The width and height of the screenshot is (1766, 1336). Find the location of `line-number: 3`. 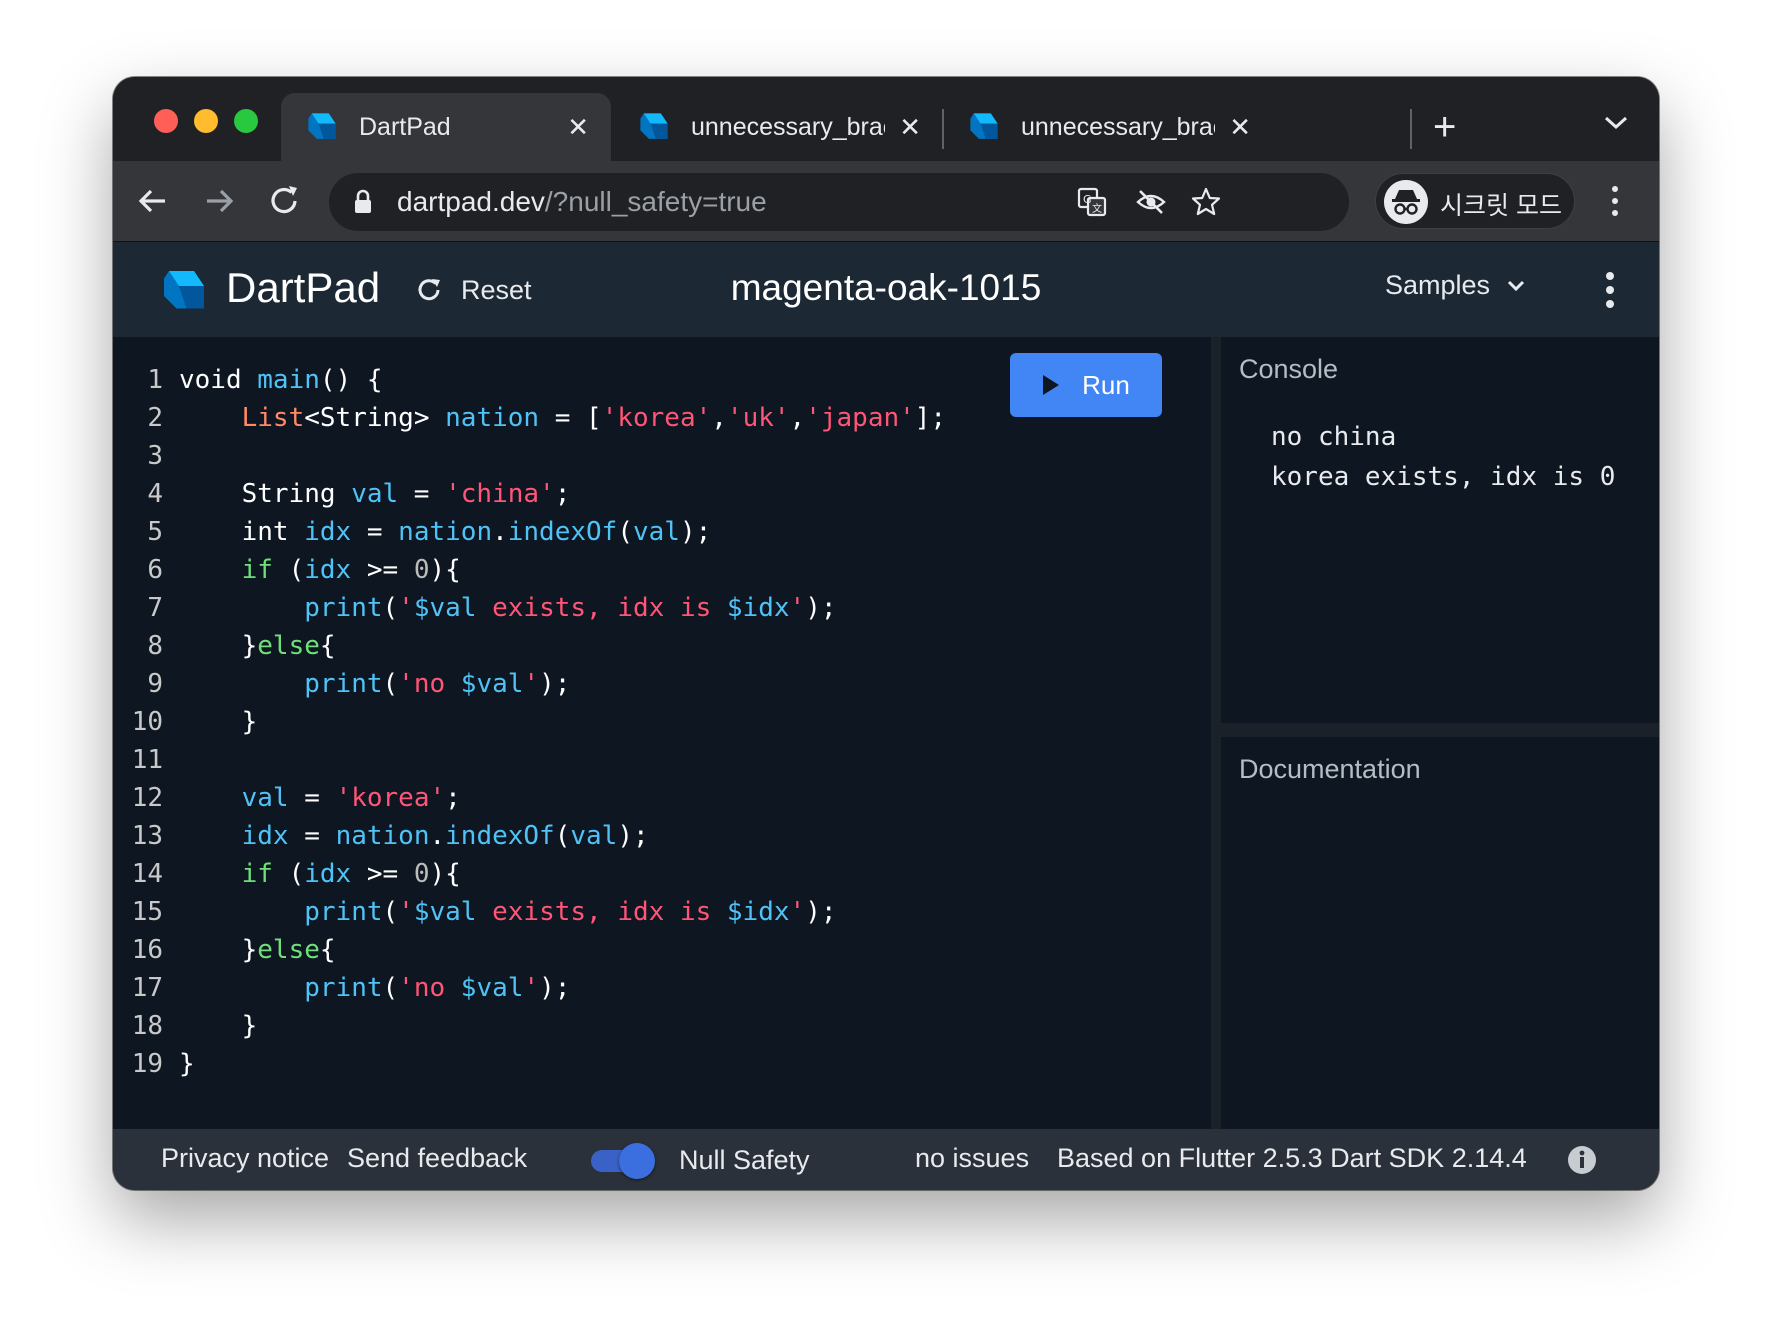

line-number: 3 is located at coordinates (155, 456).